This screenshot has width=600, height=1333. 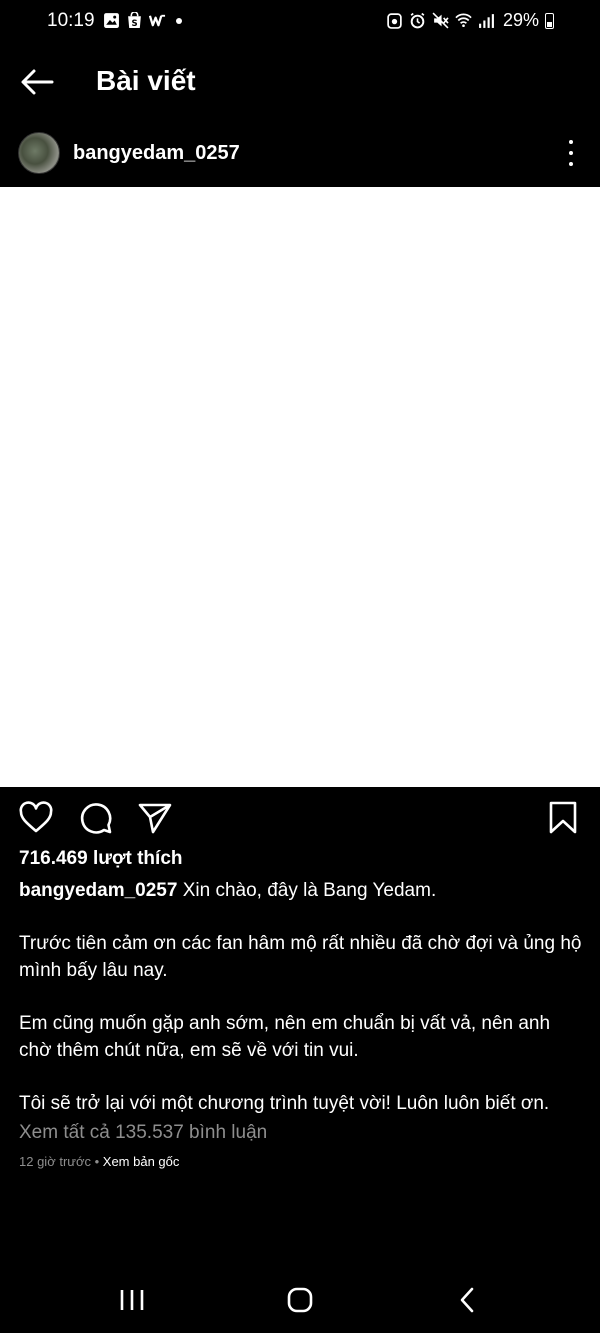 What do you see at coordinates (156, 153) in the screenshot?
I see `post-username: bangyedam_0257` at bounding box center [156, 153].